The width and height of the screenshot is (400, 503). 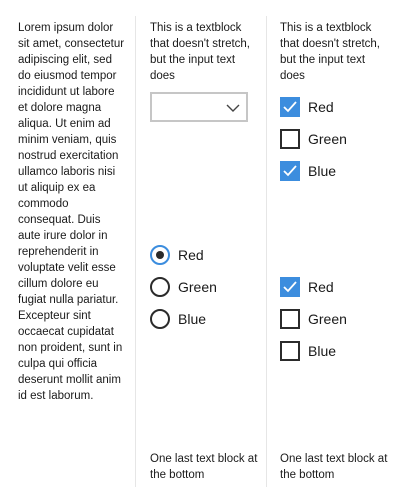 I want to click on radio-label: Blue, so click(x=192, y=319).